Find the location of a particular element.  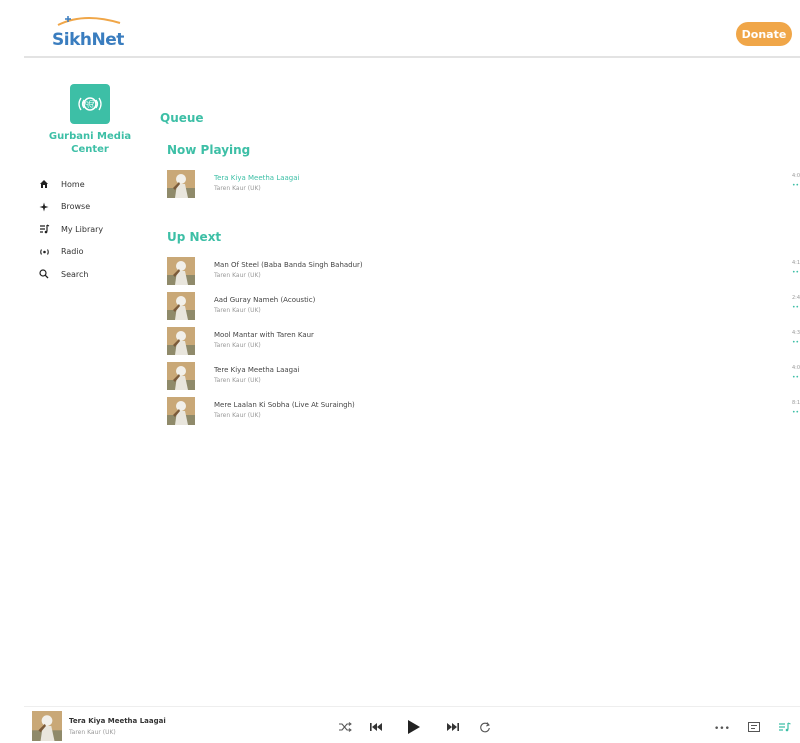

queue-button is located at coordinates (785, 727).